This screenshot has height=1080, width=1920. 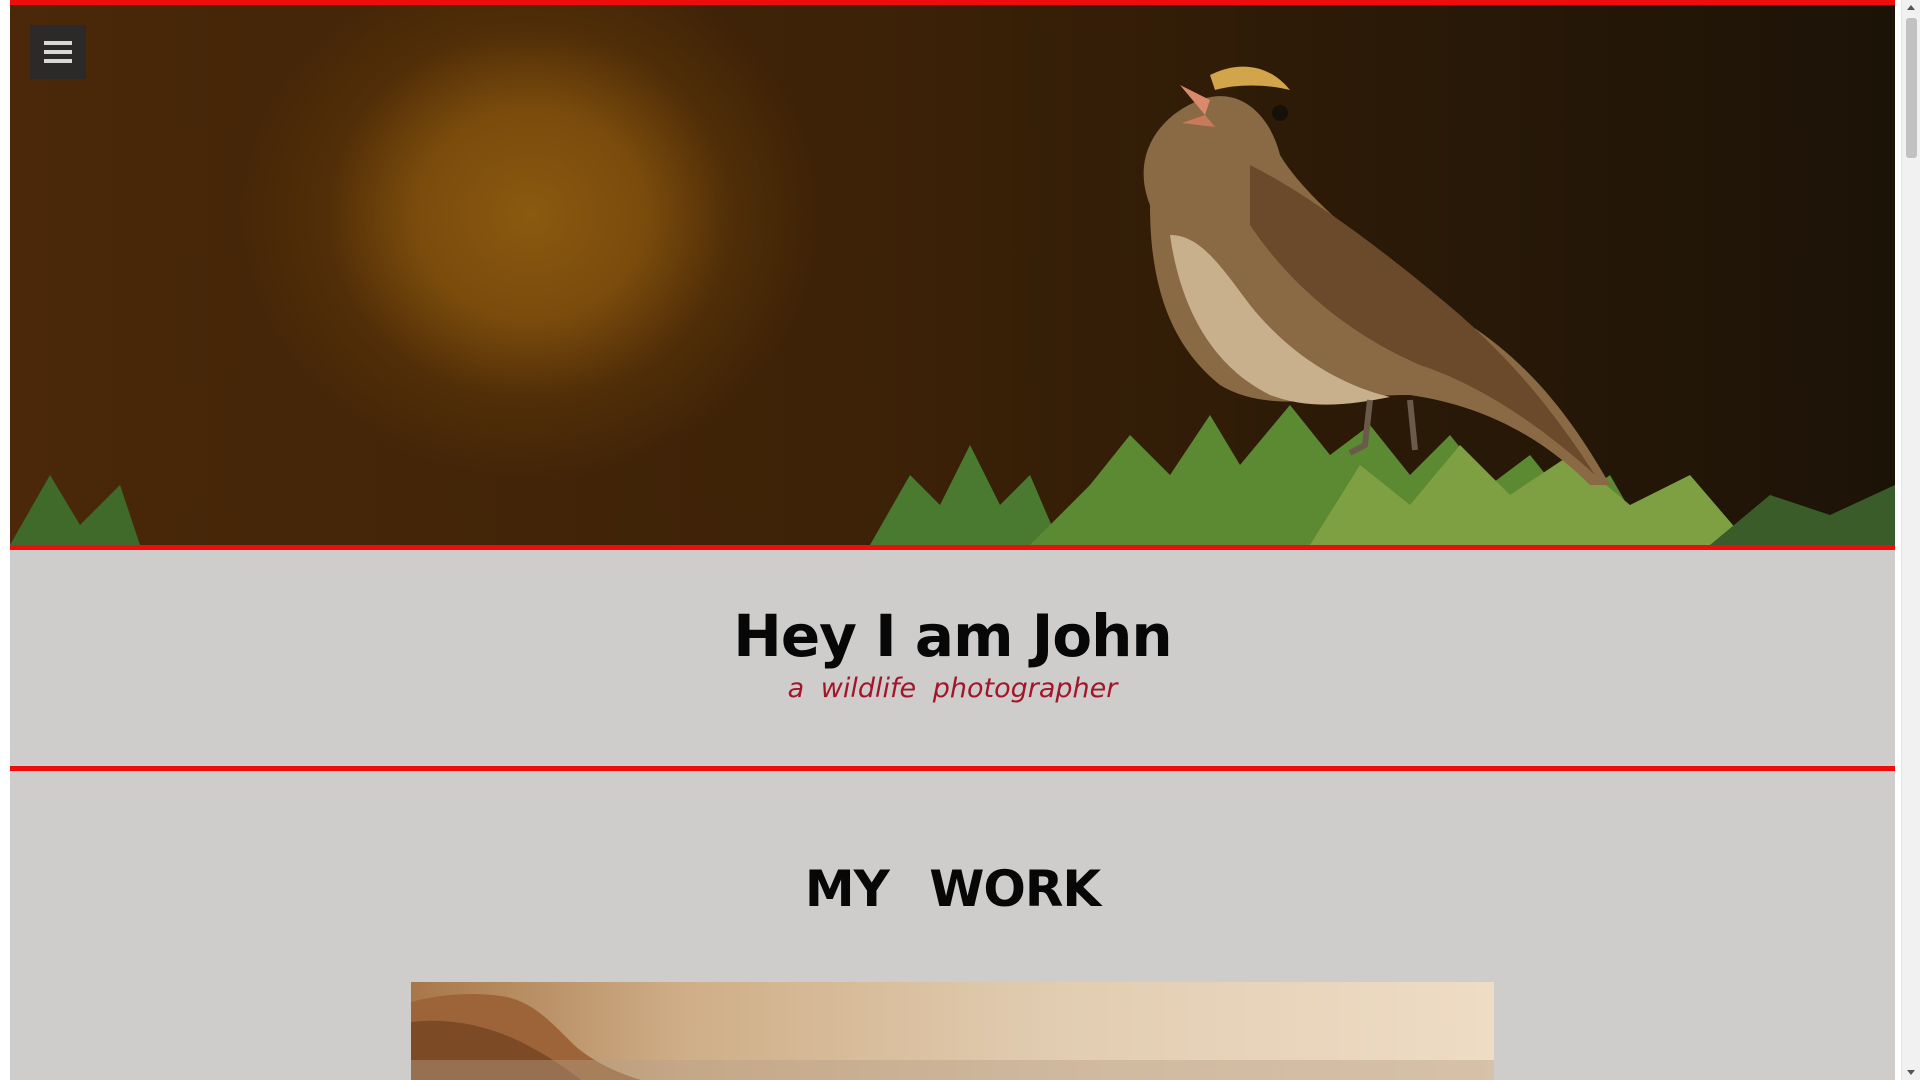 I want to click on work-heading: MY WORK, so click(x=952, y=889).